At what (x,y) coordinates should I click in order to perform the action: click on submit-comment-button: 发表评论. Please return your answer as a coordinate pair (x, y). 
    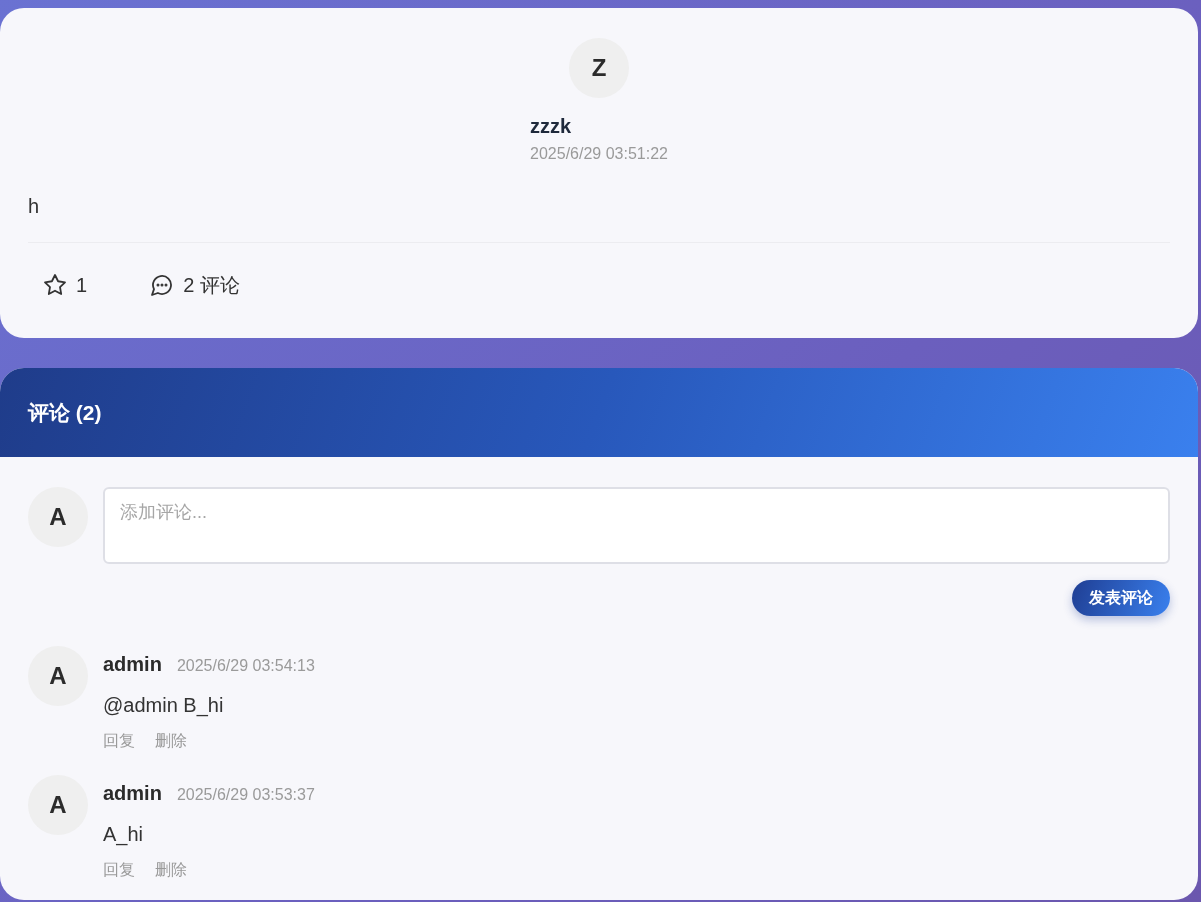
    Looking at the image, I should click on (1121, 598).